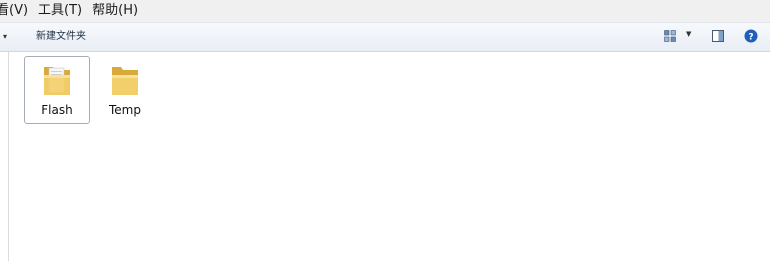 Image resolution: width=770 pixels, height=261 pixels. What do you see at coordinates (16, 11) in the screenshot?
I see `menu-view: 看(V)` at bounding box center [16, 11].